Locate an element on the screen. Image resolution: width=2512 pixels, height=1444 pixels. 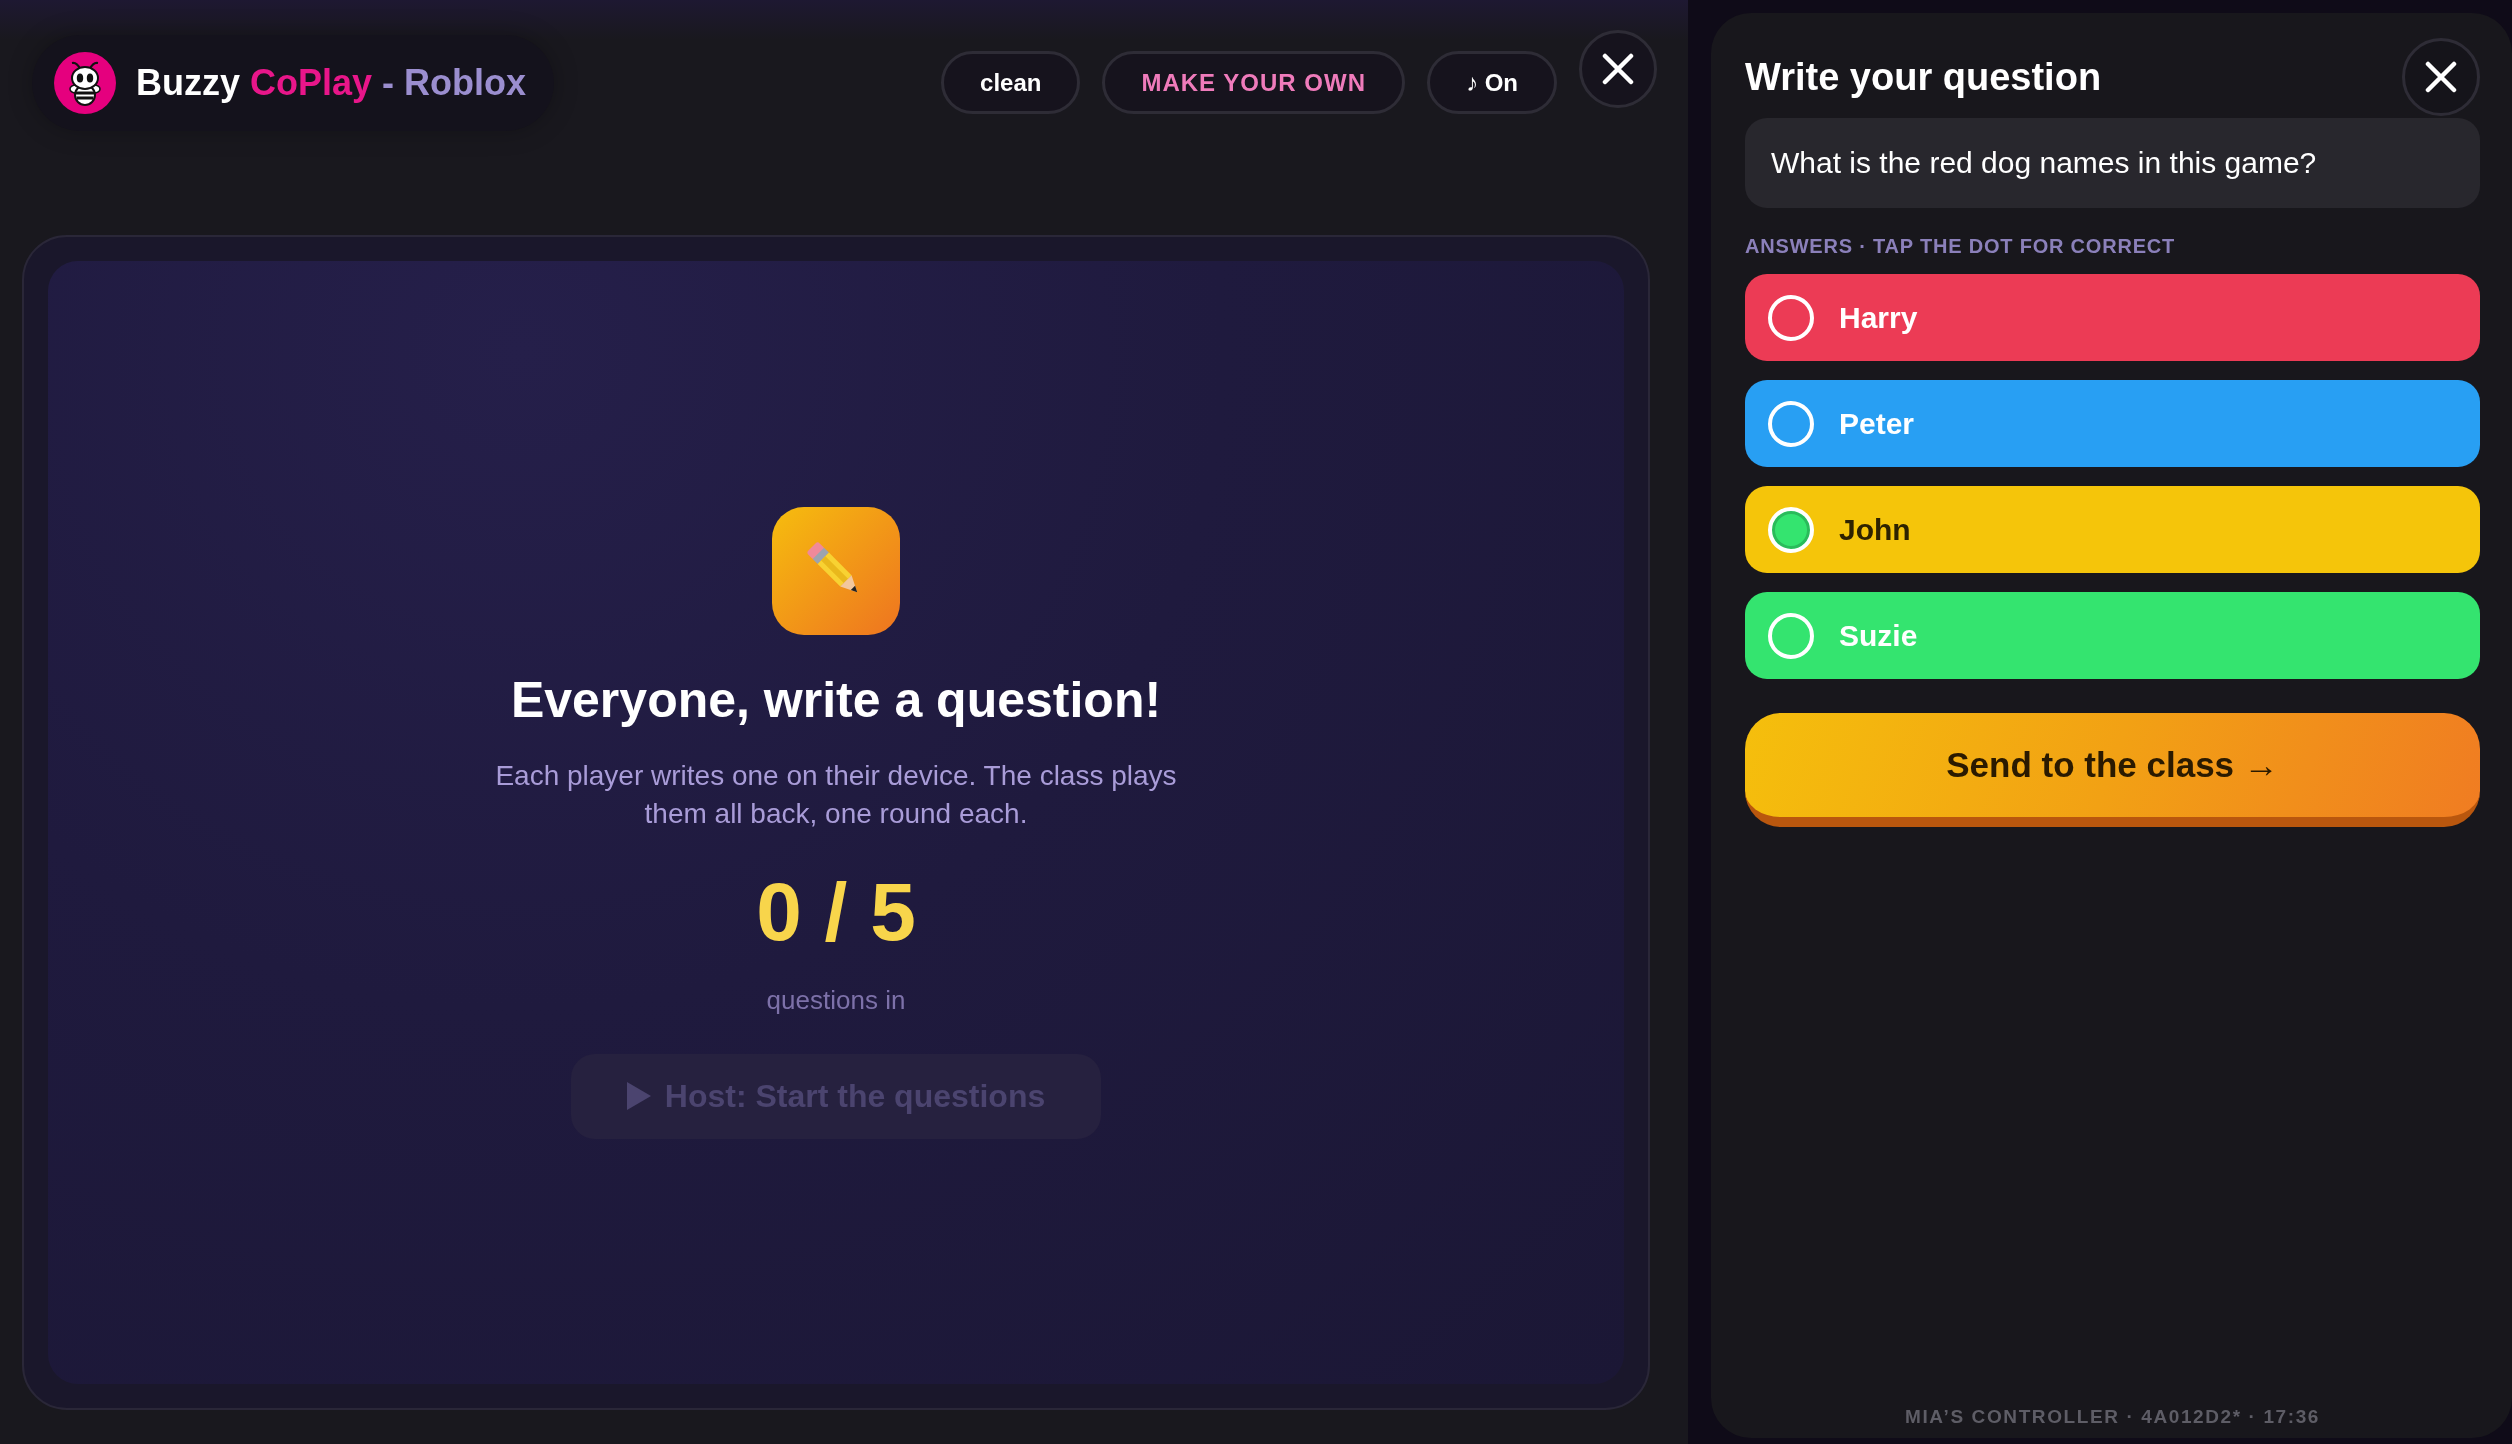
question-field: What is the red dog names in this game? is located at coordinates (2112, 163).